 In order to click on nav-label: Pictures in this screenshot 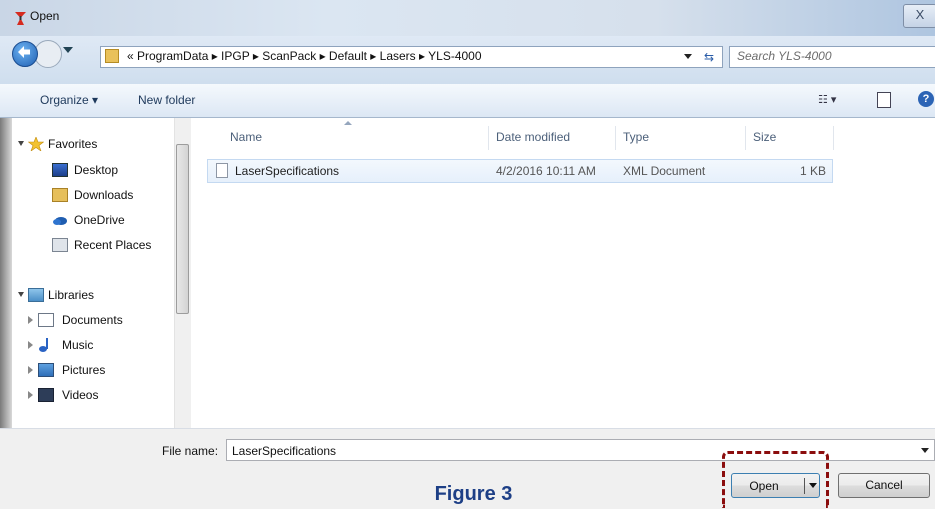, I will do `click(84, 370)`.